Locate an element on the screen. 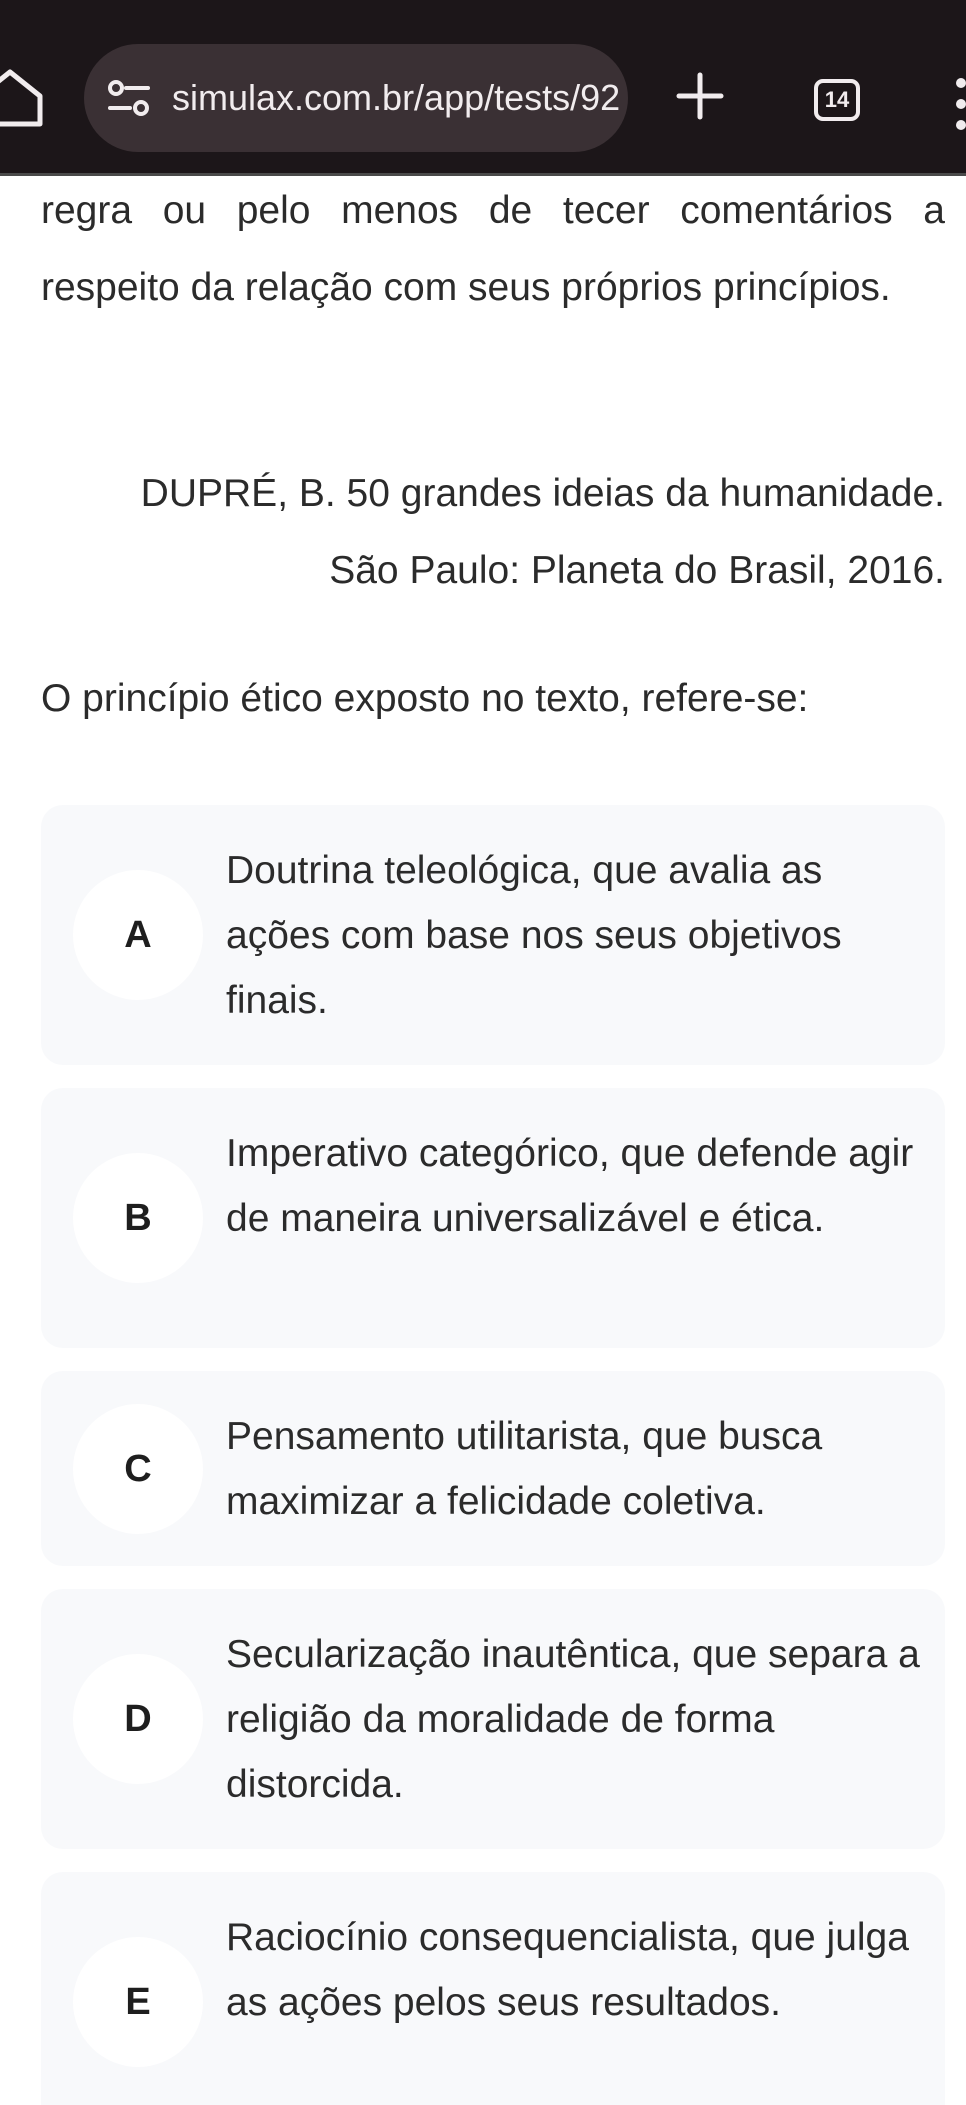  browser-toolbar: simulax.com.br/app/tests/92 14 is located at coordinates (483, 88).